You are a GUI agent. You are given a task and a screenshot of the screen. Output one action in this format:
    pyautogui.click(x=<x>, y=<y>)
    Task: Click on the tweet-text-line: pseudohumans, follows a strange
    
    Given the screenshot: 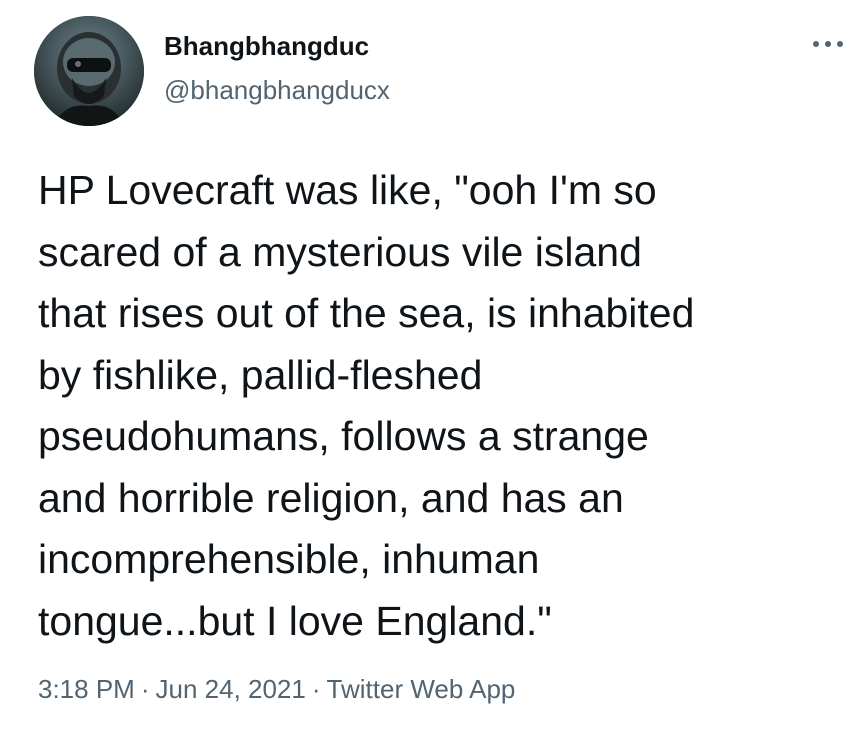 What is the action you would take?
    pyautogui.click(x=343, y=436)
    